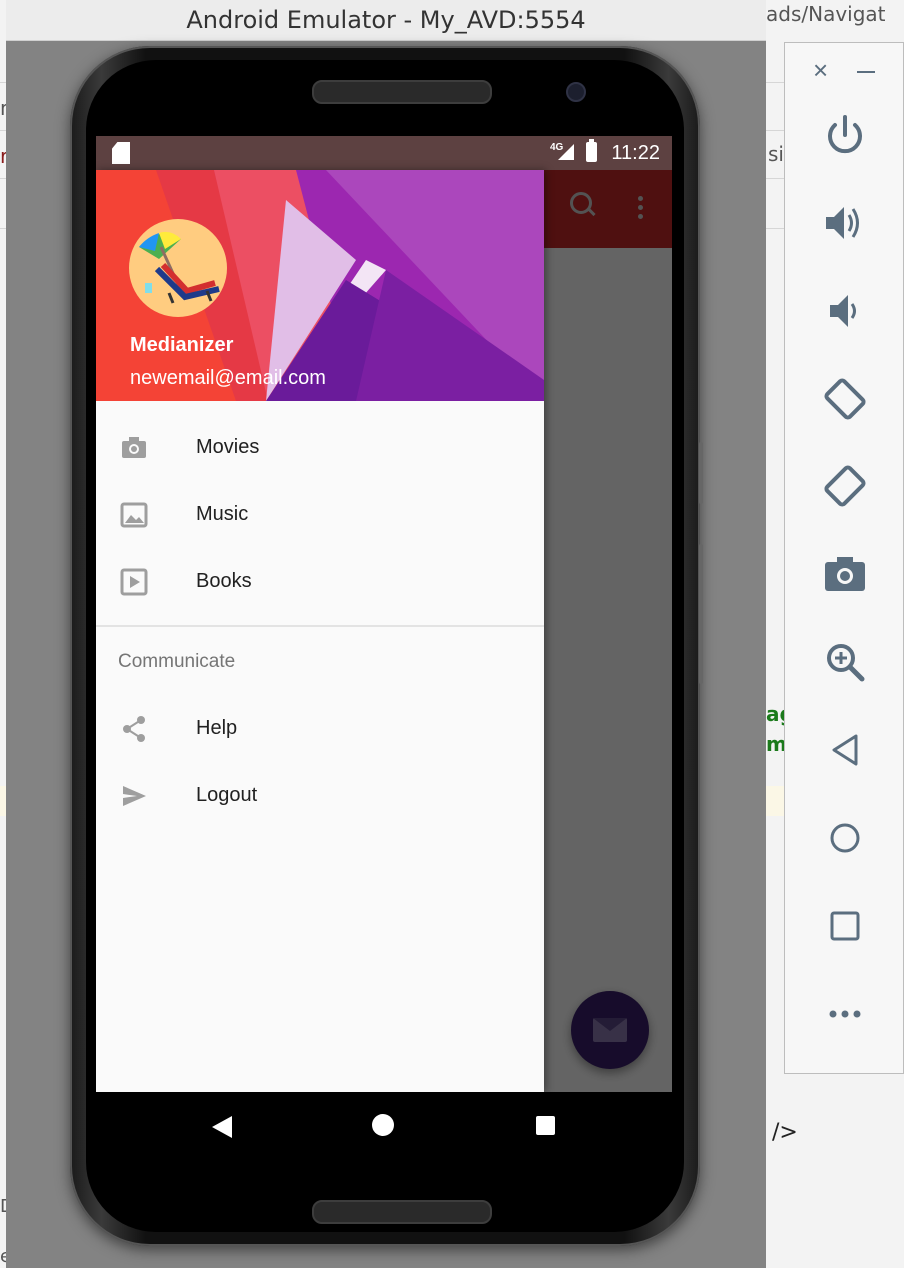  What do you see at coordinates (320, 626) in the screenshot?
I see `drawer-divider` at bounding box center [320, 626].